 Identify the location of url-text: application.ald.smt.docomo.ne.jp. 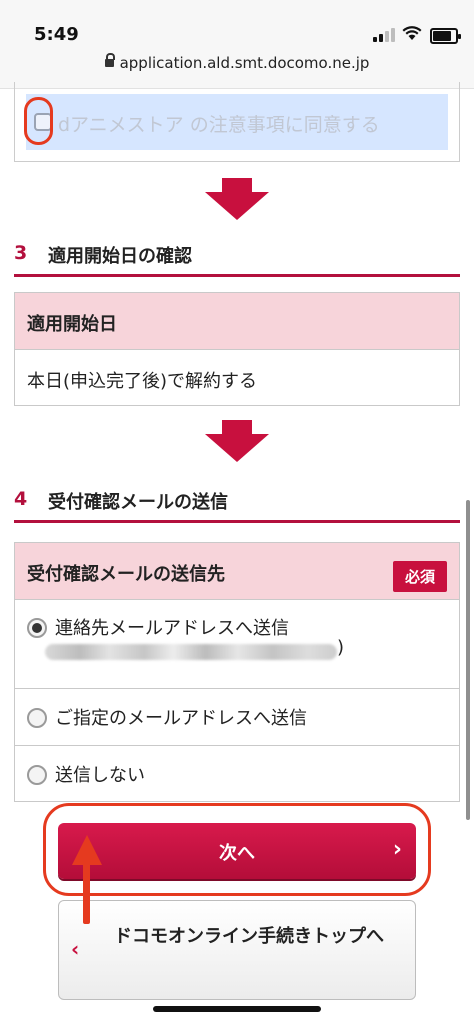
(244, 63).